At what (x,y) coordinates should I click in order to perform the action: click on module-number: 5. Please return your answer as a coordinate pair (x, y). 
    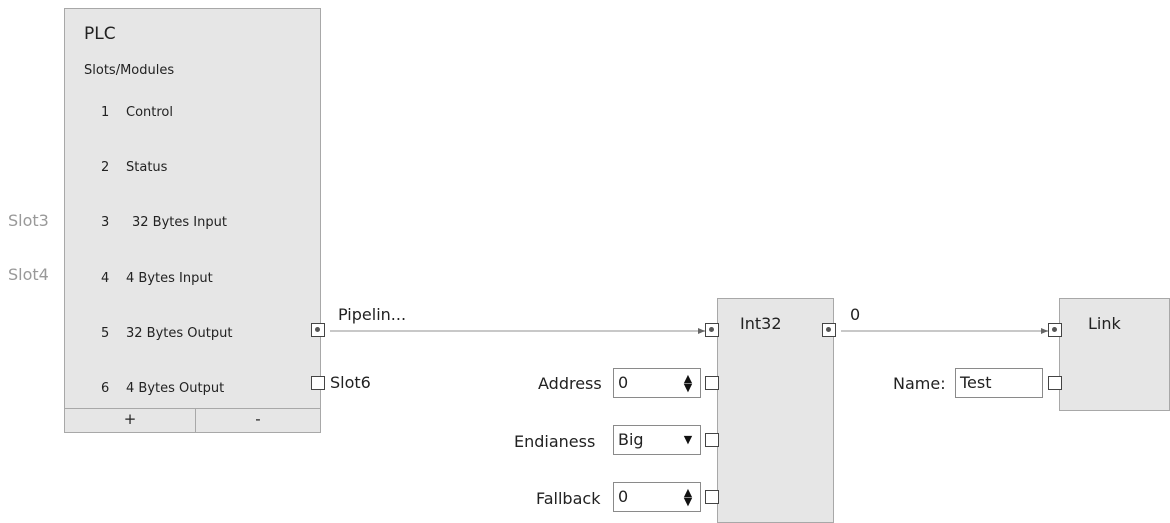
    Looking at the image, I should click on (105, 333).